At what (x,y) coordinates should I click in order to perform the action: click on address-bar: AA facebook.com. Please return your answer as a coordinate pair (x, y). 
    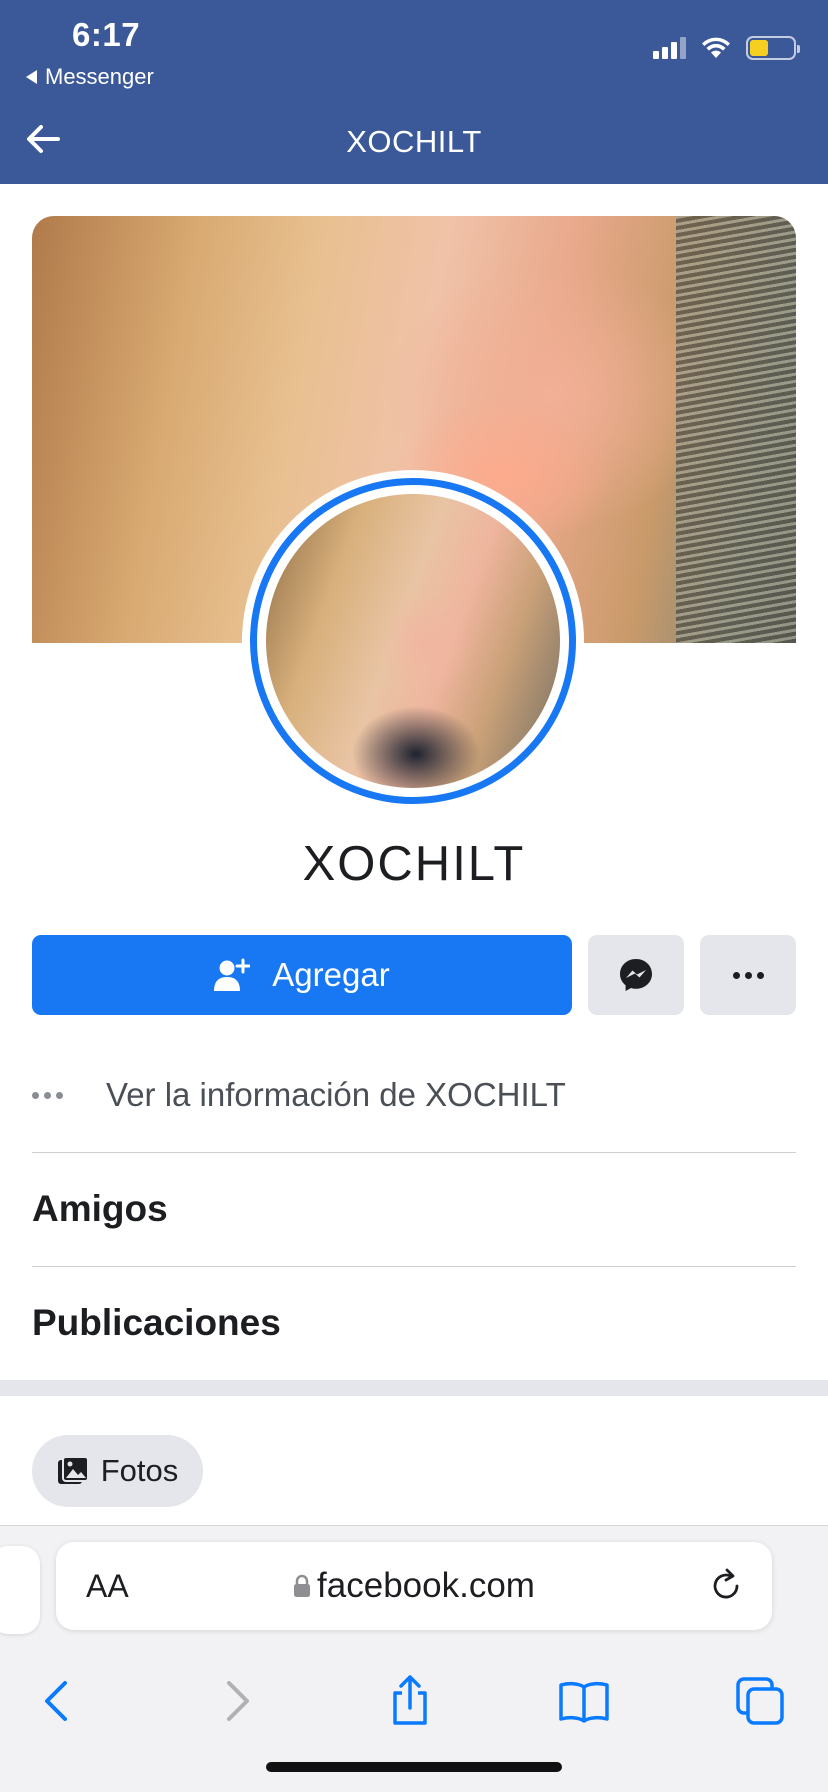
    Looking at the image, I should click on (414, 1586).